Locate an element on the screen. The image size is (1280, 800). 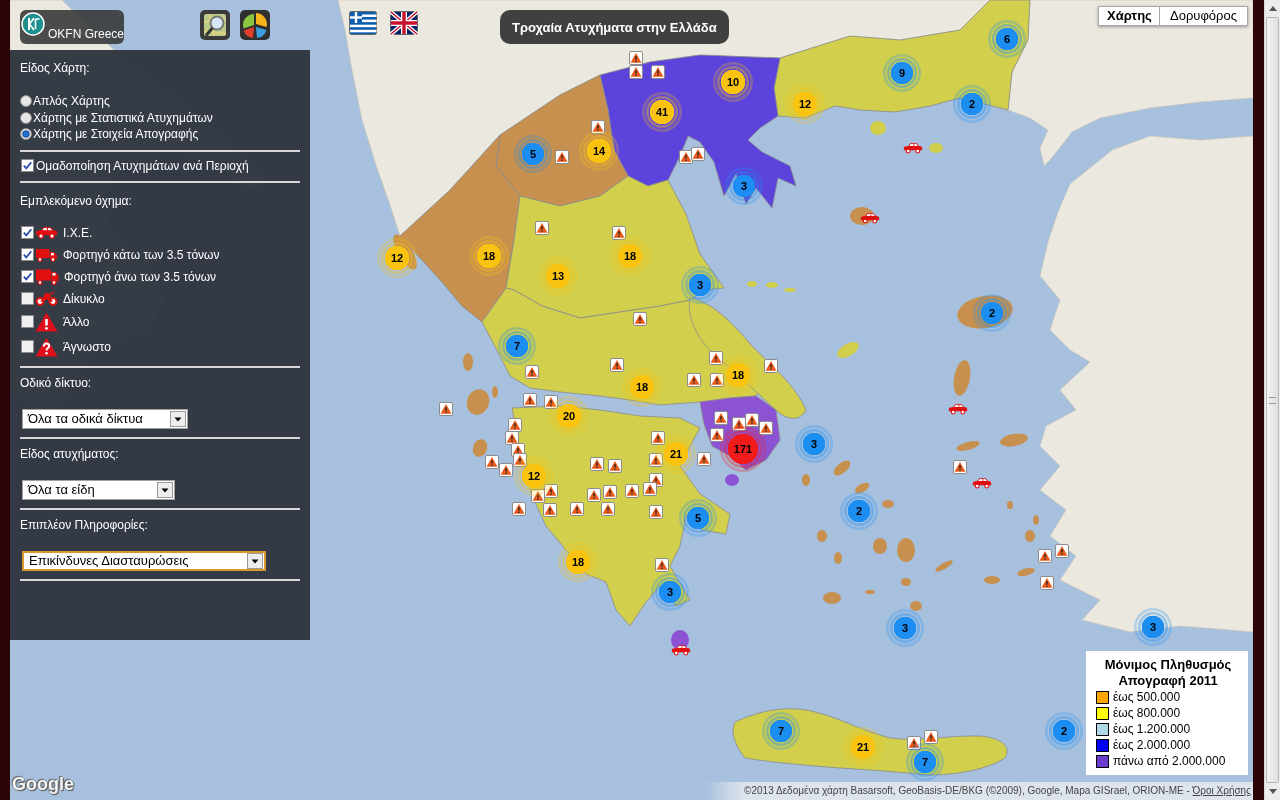
cluster-marker: 171 is located at coordinates (743, 449).